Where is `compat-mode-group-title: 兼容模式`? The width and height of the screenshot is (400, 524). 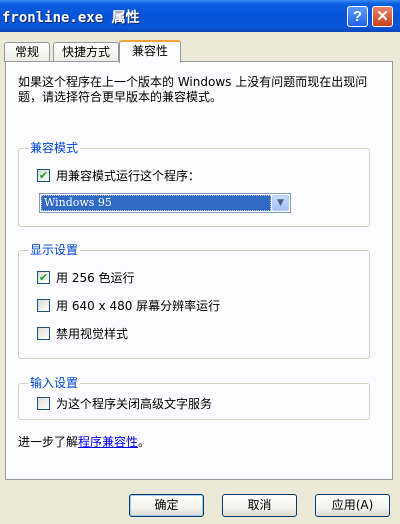 compat-mode-group-title: 兼容模式 is located at coordinates (54, 148).